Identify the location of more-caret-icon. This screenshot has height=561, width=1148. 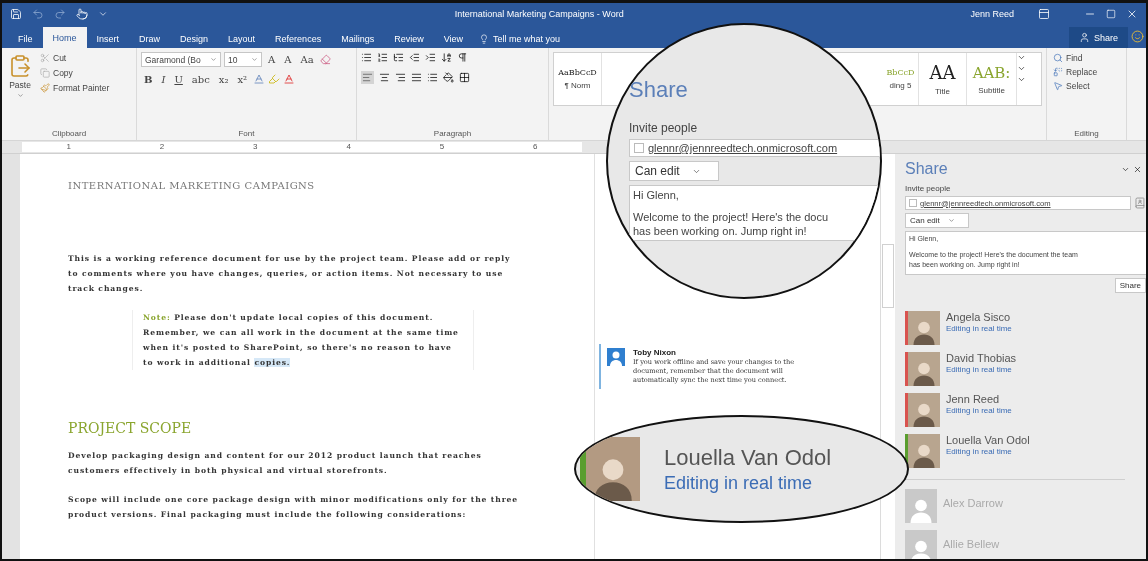
(1021, 79).